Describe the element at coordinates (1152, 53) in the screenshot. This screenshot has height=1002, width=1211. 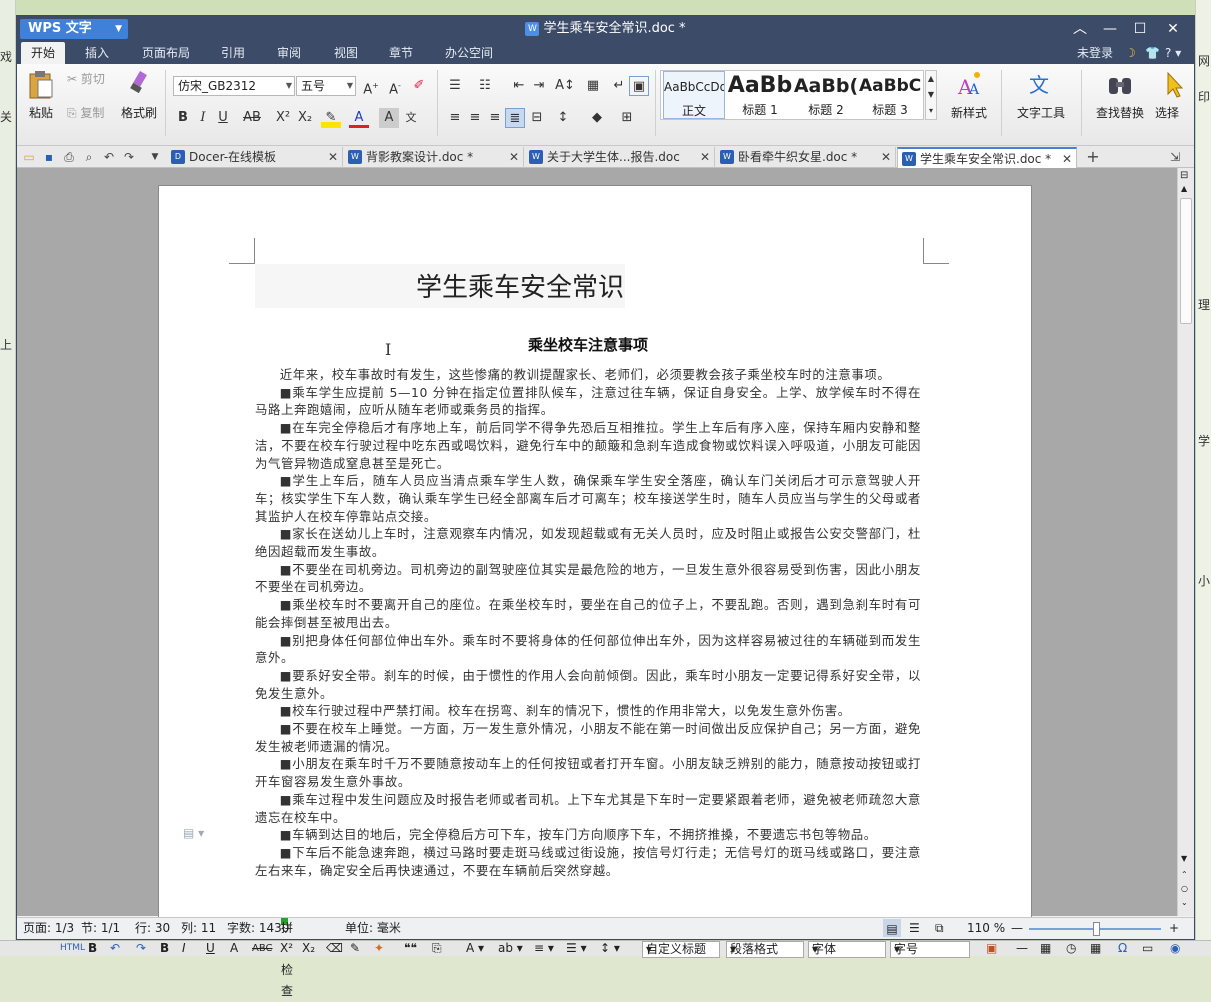
I see `shirt-icon: 👕` at that location.